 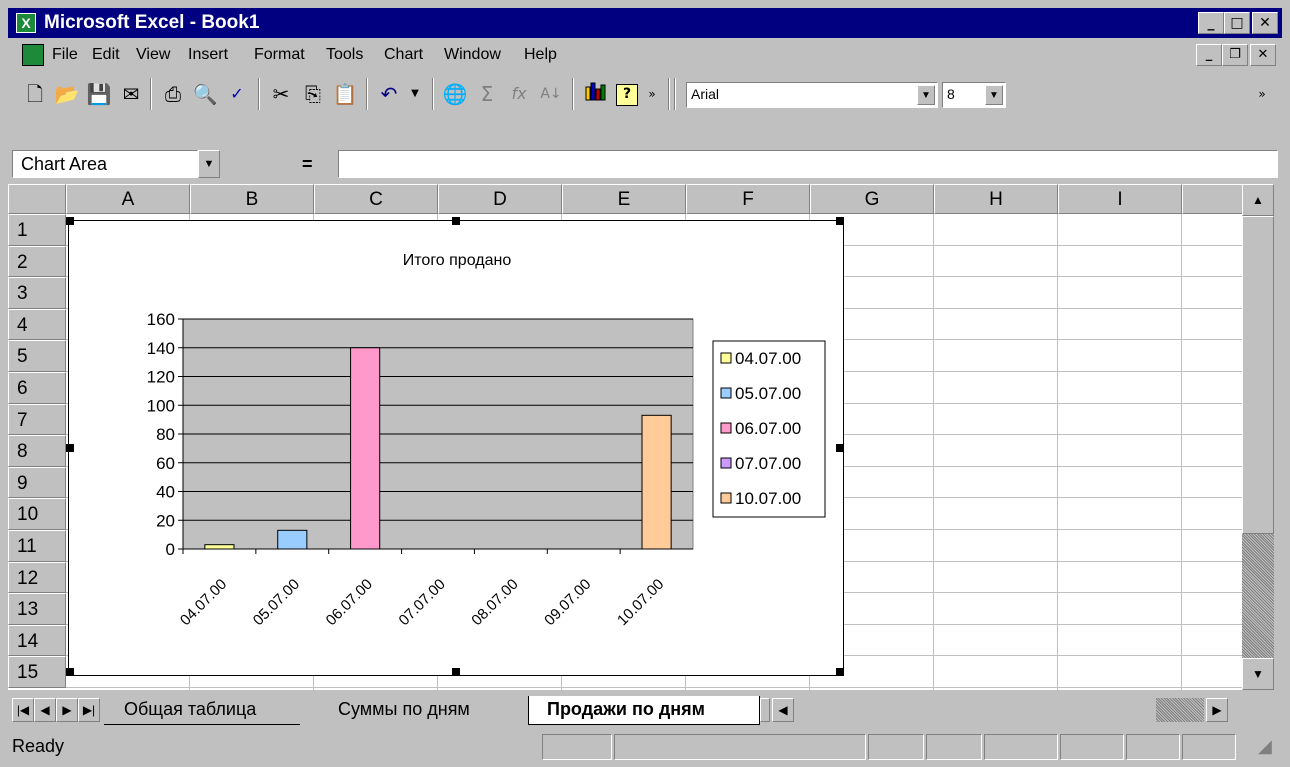 I want to click on menu-insert: Insert, so click(x=208, y=55).